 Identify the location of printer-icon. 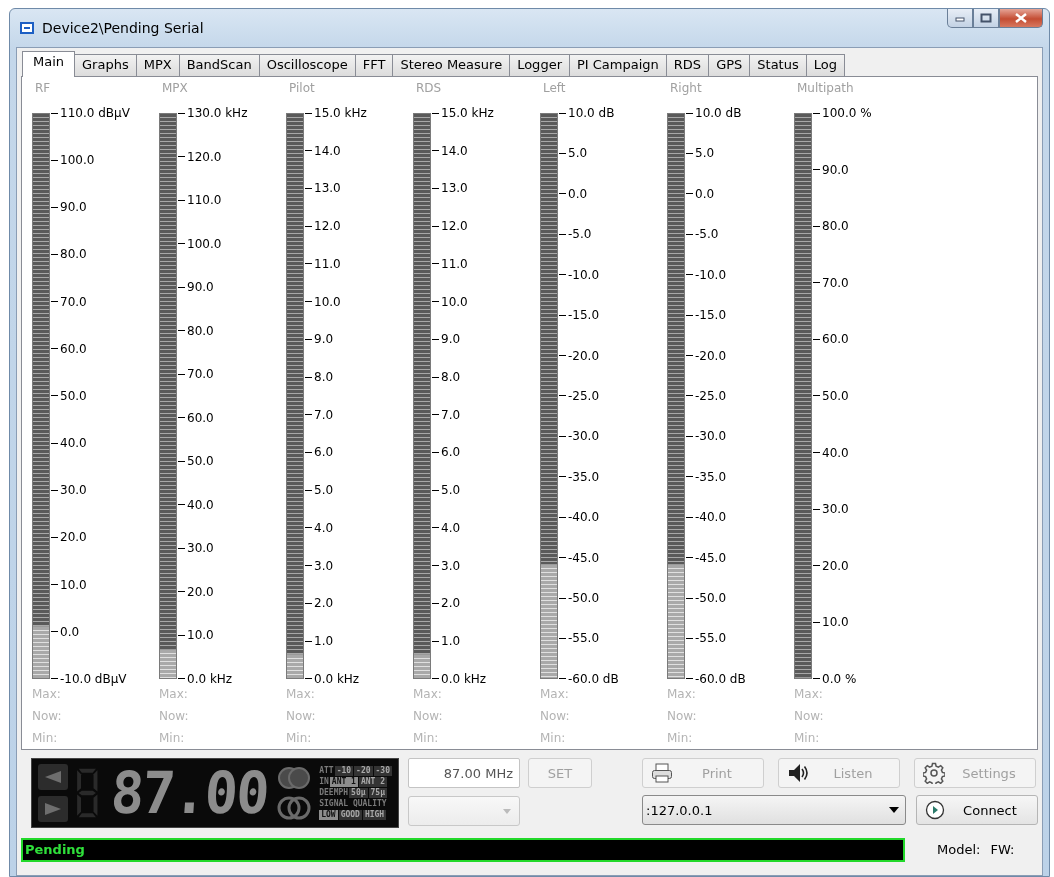
(662, 773).